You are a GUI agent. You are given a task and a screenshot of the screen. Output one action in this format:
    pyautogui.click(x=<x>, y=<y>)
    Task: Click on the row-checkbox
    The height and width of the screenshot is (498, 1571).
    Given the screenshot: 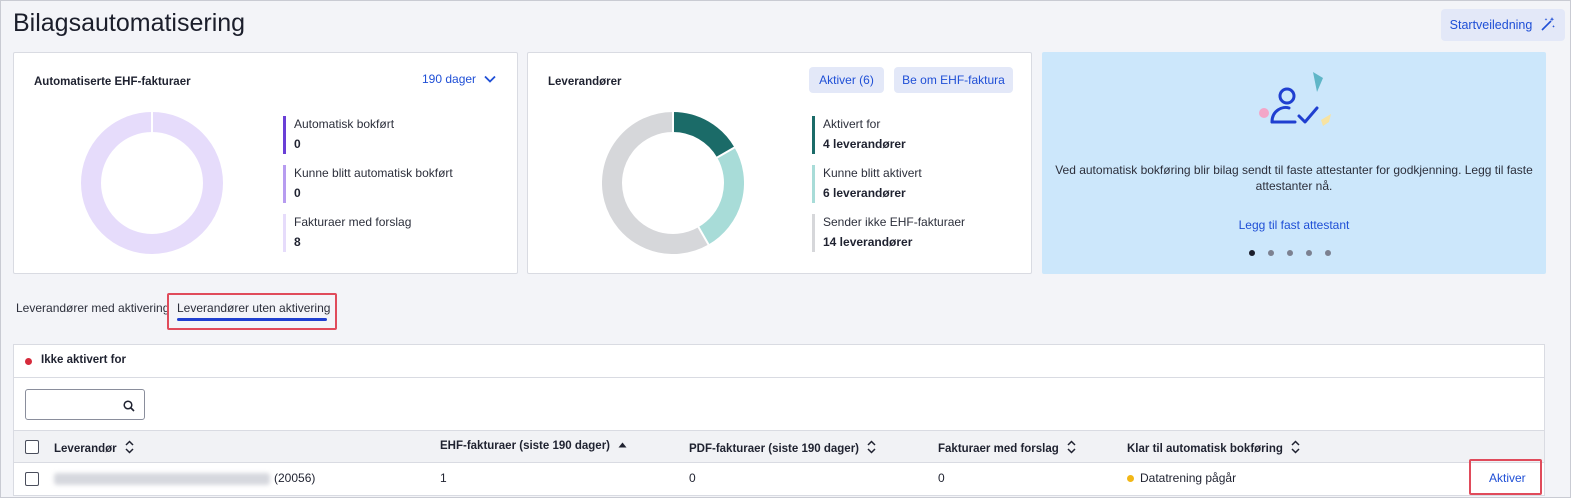 What is the action you would take?
    pyautogui.click(x=32, y=479)
    